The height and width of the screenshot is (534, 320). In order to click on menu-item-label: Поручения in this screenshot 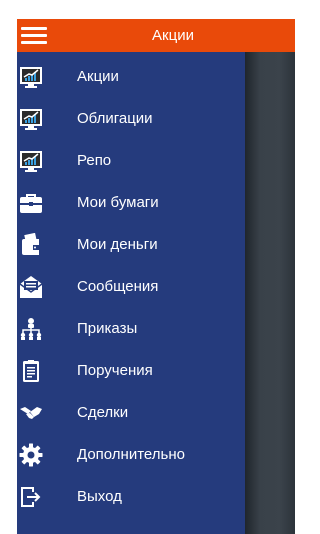, I will do `click(115, 370)`.